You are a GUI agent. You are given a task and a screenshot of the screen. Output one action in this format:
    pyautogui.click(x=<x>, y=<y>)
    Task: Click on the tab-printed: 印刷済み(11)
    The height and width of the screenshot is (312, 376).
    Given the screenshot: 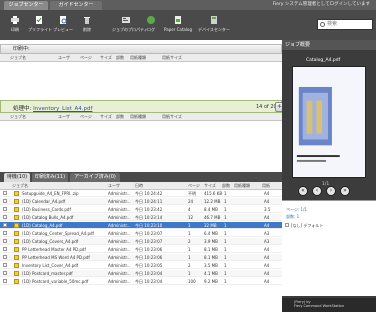 What is the action you would take?
    pyautogui.click(x=50, y=177)
    